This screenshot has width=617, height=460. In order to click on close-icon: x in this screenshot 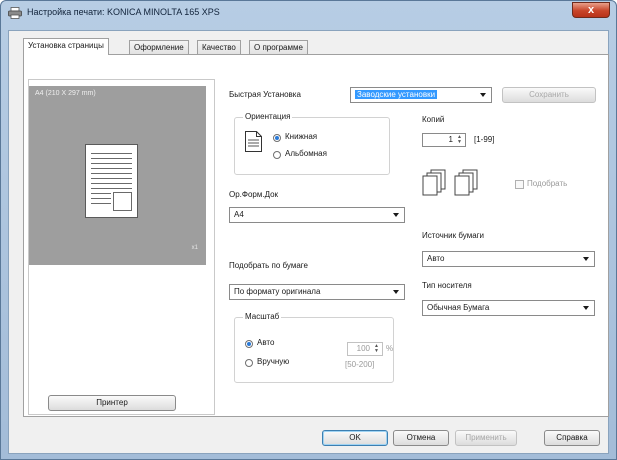, I will do `click(591, 10)`.